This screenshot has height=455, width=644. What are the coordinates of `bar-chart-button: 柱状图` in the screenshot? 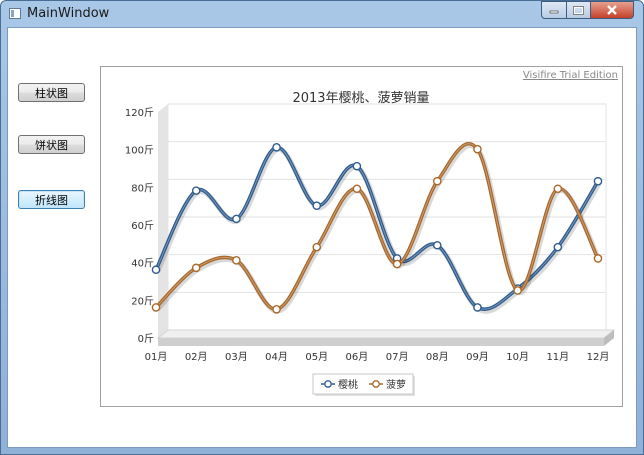 It's located at (51, 92).